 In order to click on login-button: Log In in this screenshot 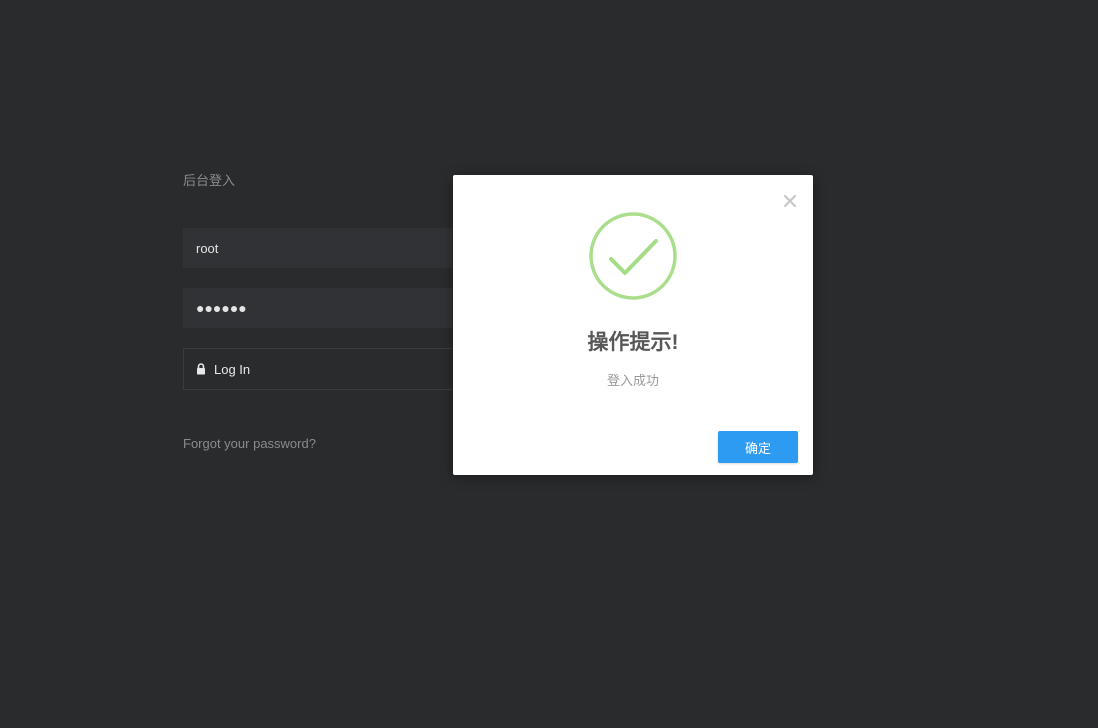, I will do `click(328, 369)`.